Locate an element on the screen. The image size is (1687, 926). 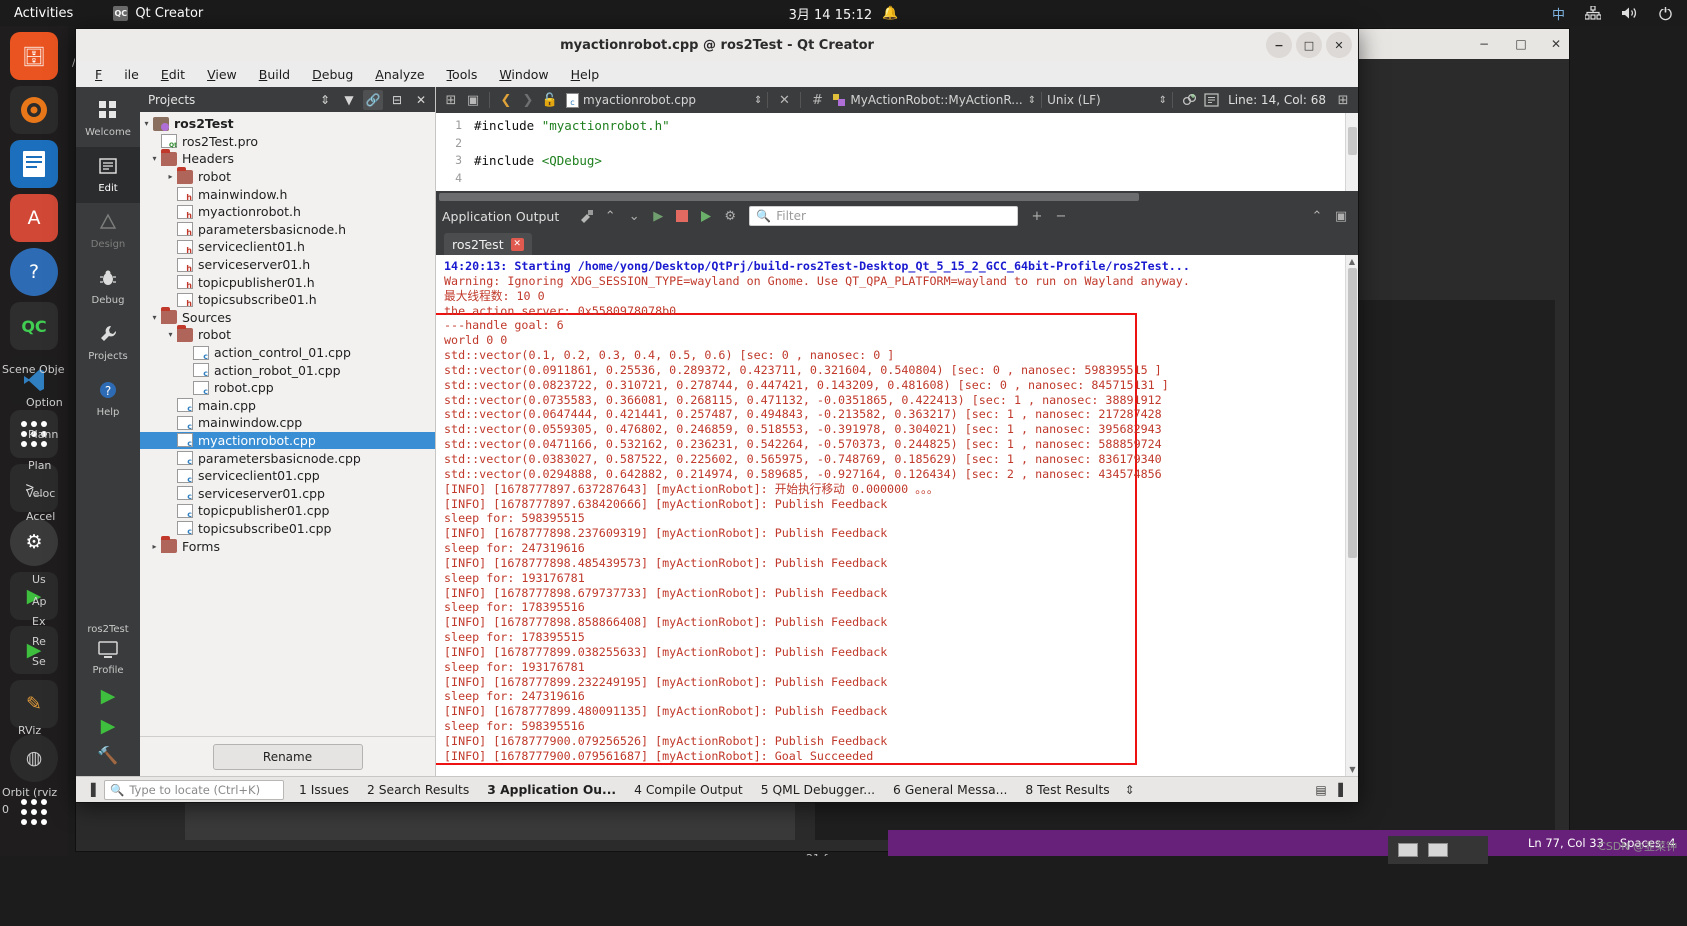
bg-minimize-icon: − is located at coordinates (1484, 44).